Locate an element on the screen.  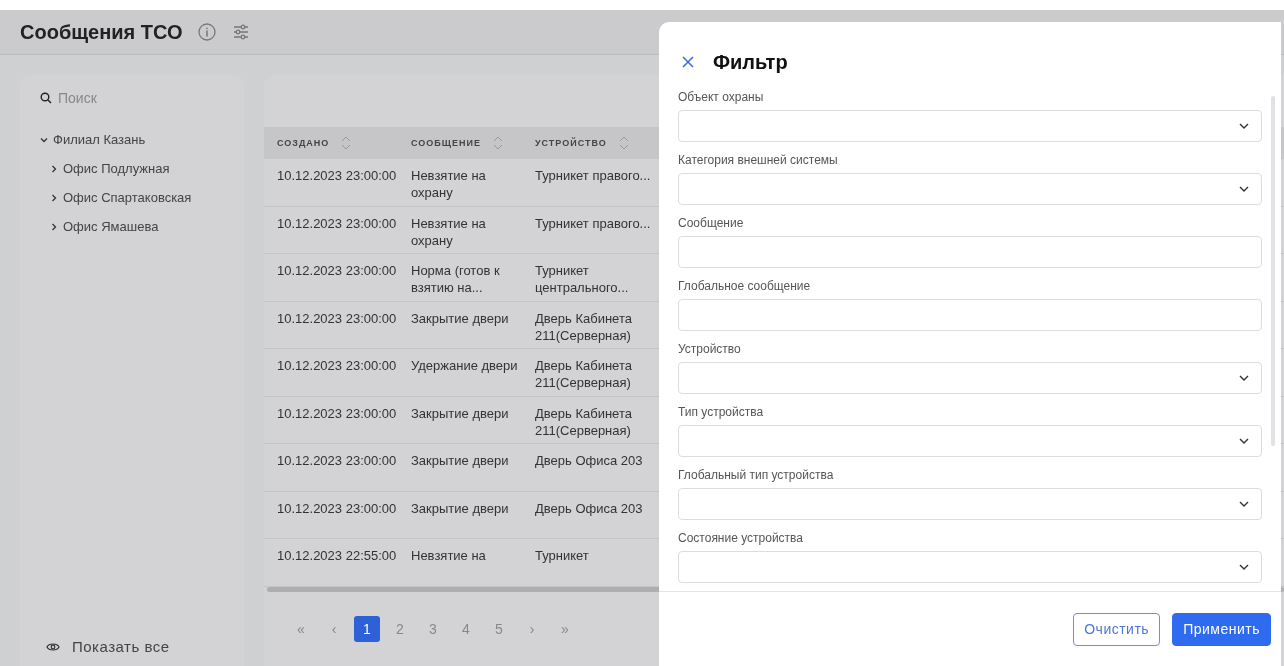
apply-button: Применить is located at coordinates (1221, 629).